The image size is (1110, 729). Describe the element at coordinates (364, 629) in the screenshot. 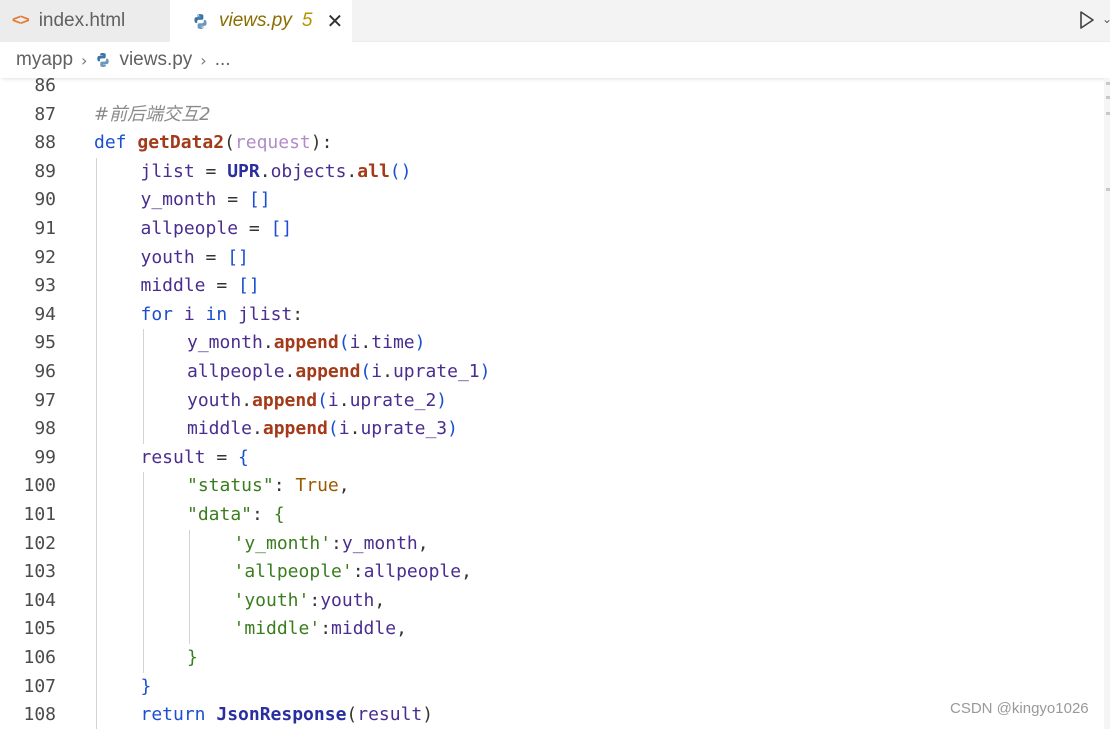

I see `code-token: middle` at that location.